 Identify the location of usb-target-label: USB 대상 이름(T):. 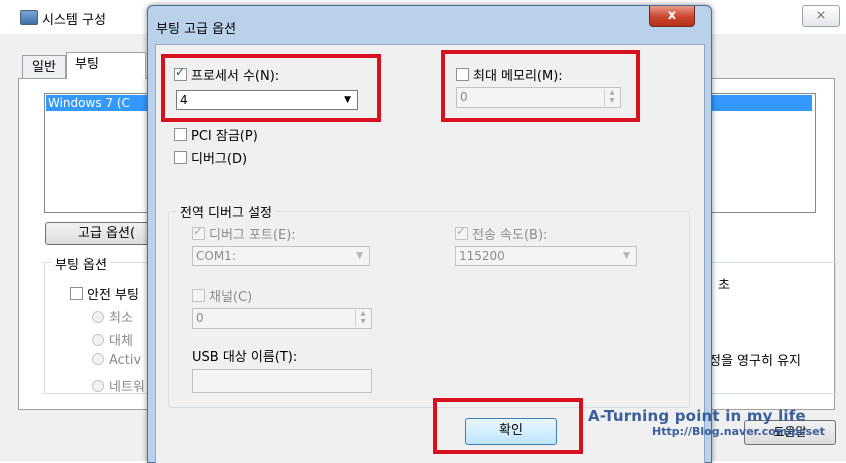
(245, 357).